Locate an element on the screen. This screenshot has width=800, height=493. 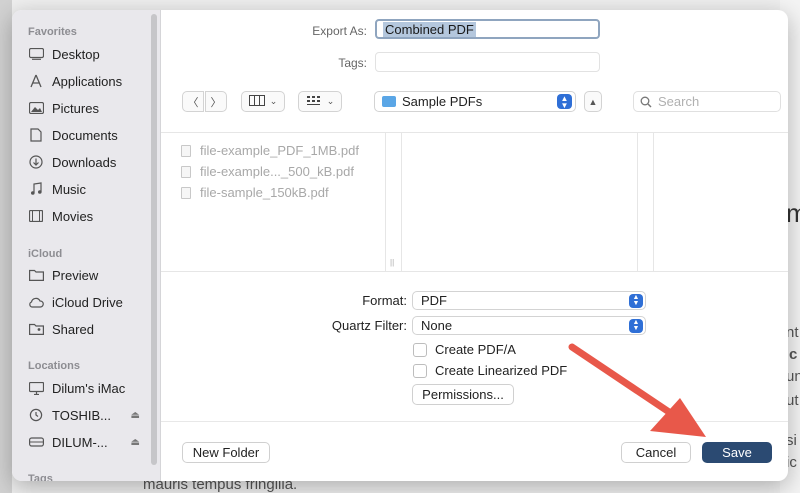
back-button: 〈 is located at coordinates (193, 101).